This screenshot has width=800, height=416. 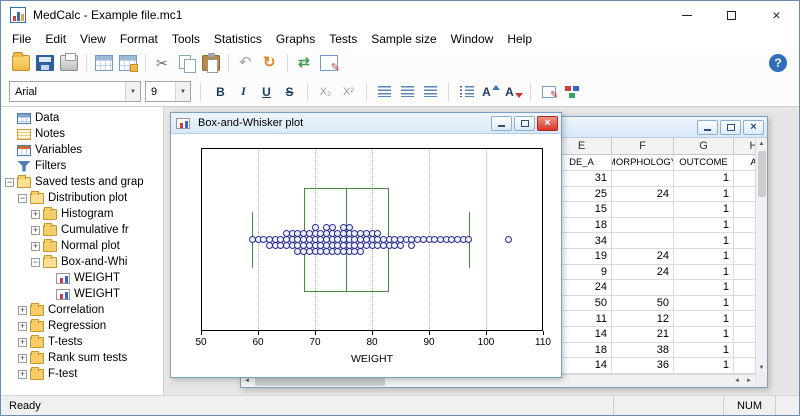 What do you see at coordinates (519, 39) in the screenshot?
I see `menu-item-help: Help` at bounding box center [519, 39].